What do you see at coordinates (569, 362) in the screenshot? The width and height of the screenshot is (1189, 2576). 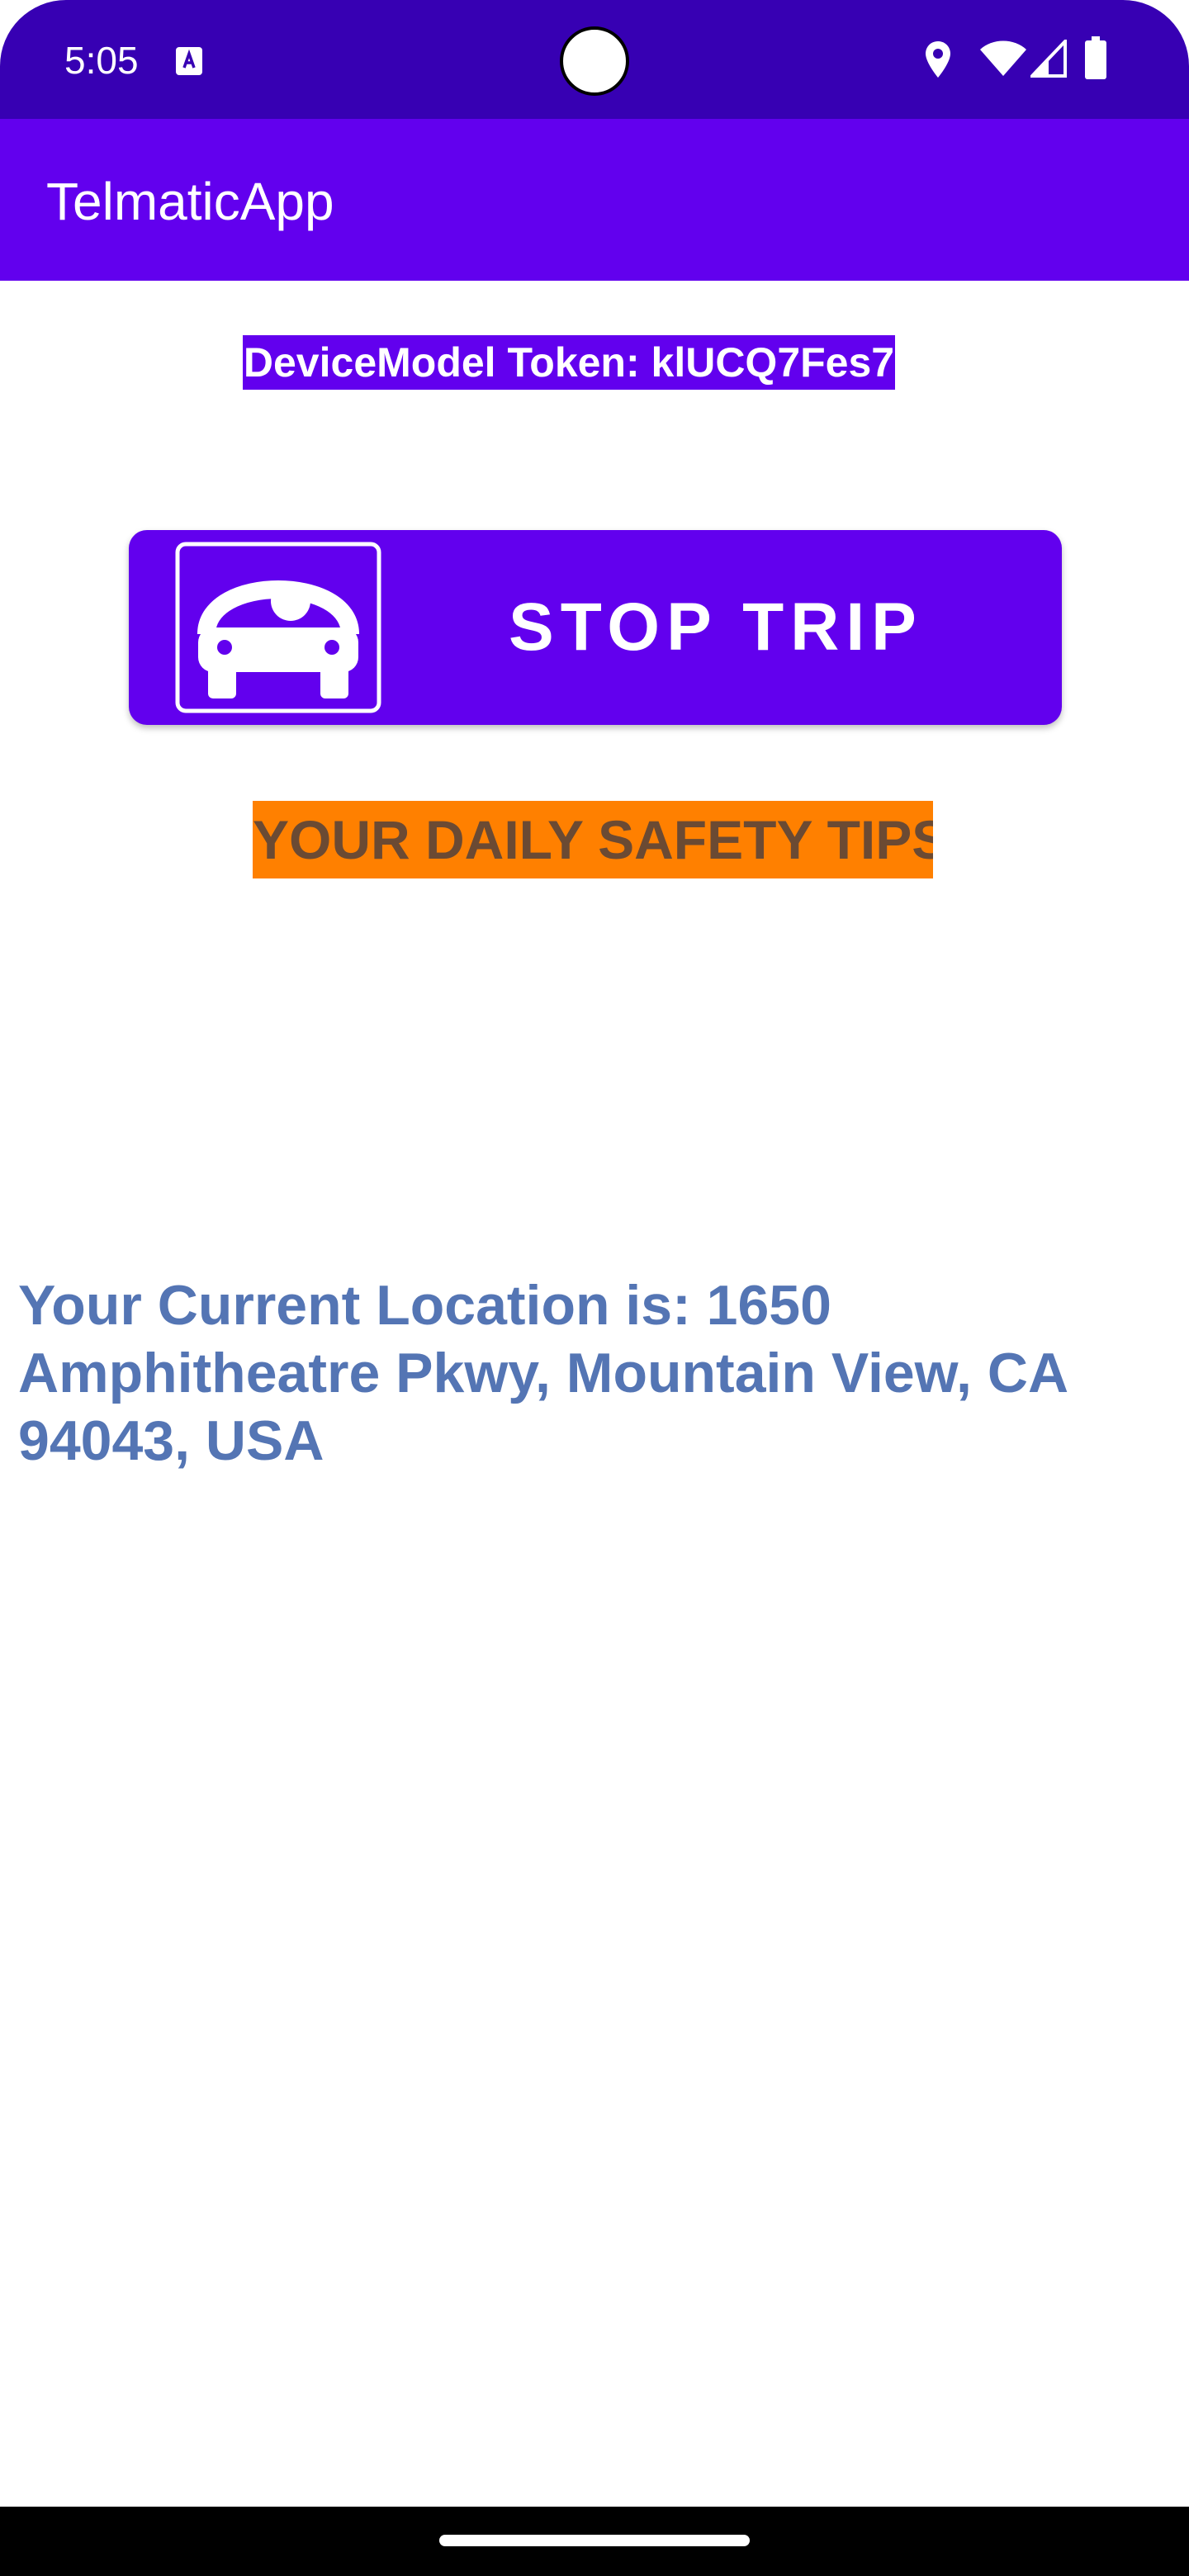 I see `device-token-label: DeviceModel Token: klUCQ7Fes7` at bounding box center [569, 362].